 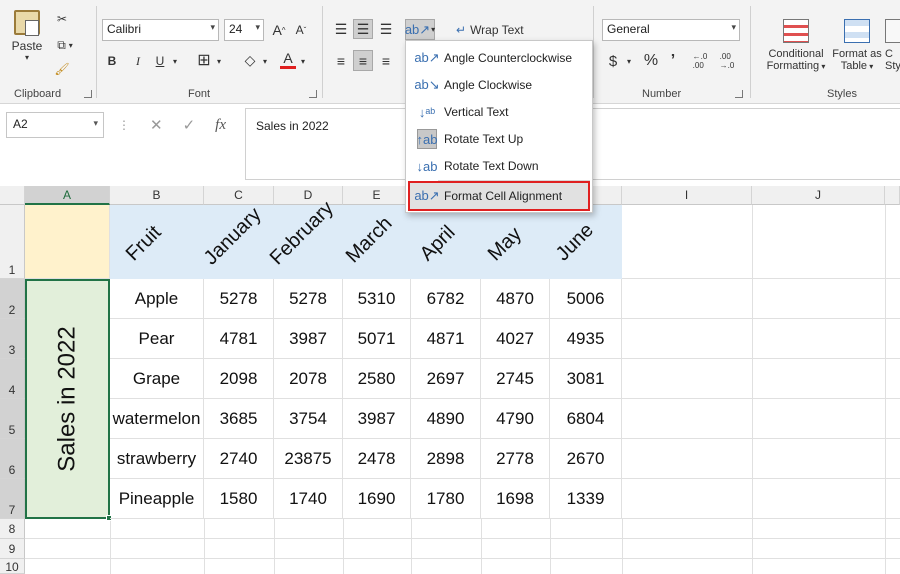 What do you see at coordinates (239, 499) in the screenshot?
I see `cell-january-row7: 1580` at bounding box center [239, 499].